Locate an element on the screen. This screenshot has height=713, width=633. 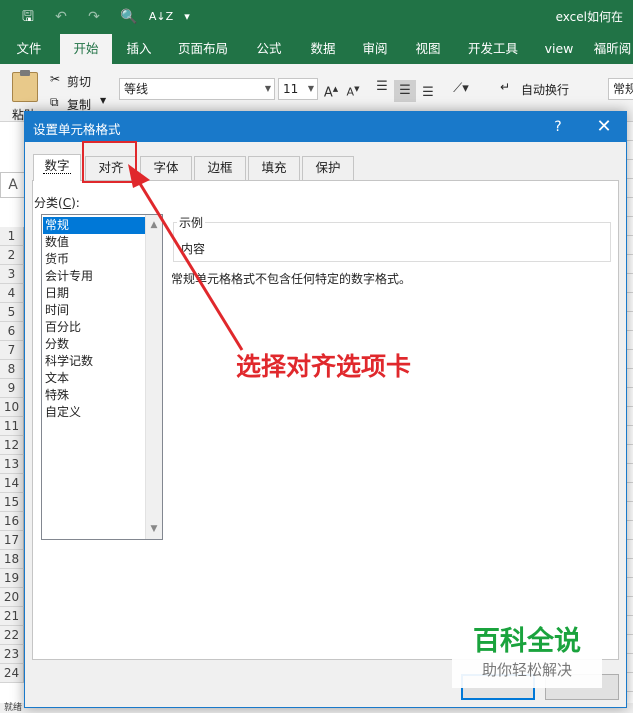
category-item-currency: 货币 is located at coordinates (94, 259).